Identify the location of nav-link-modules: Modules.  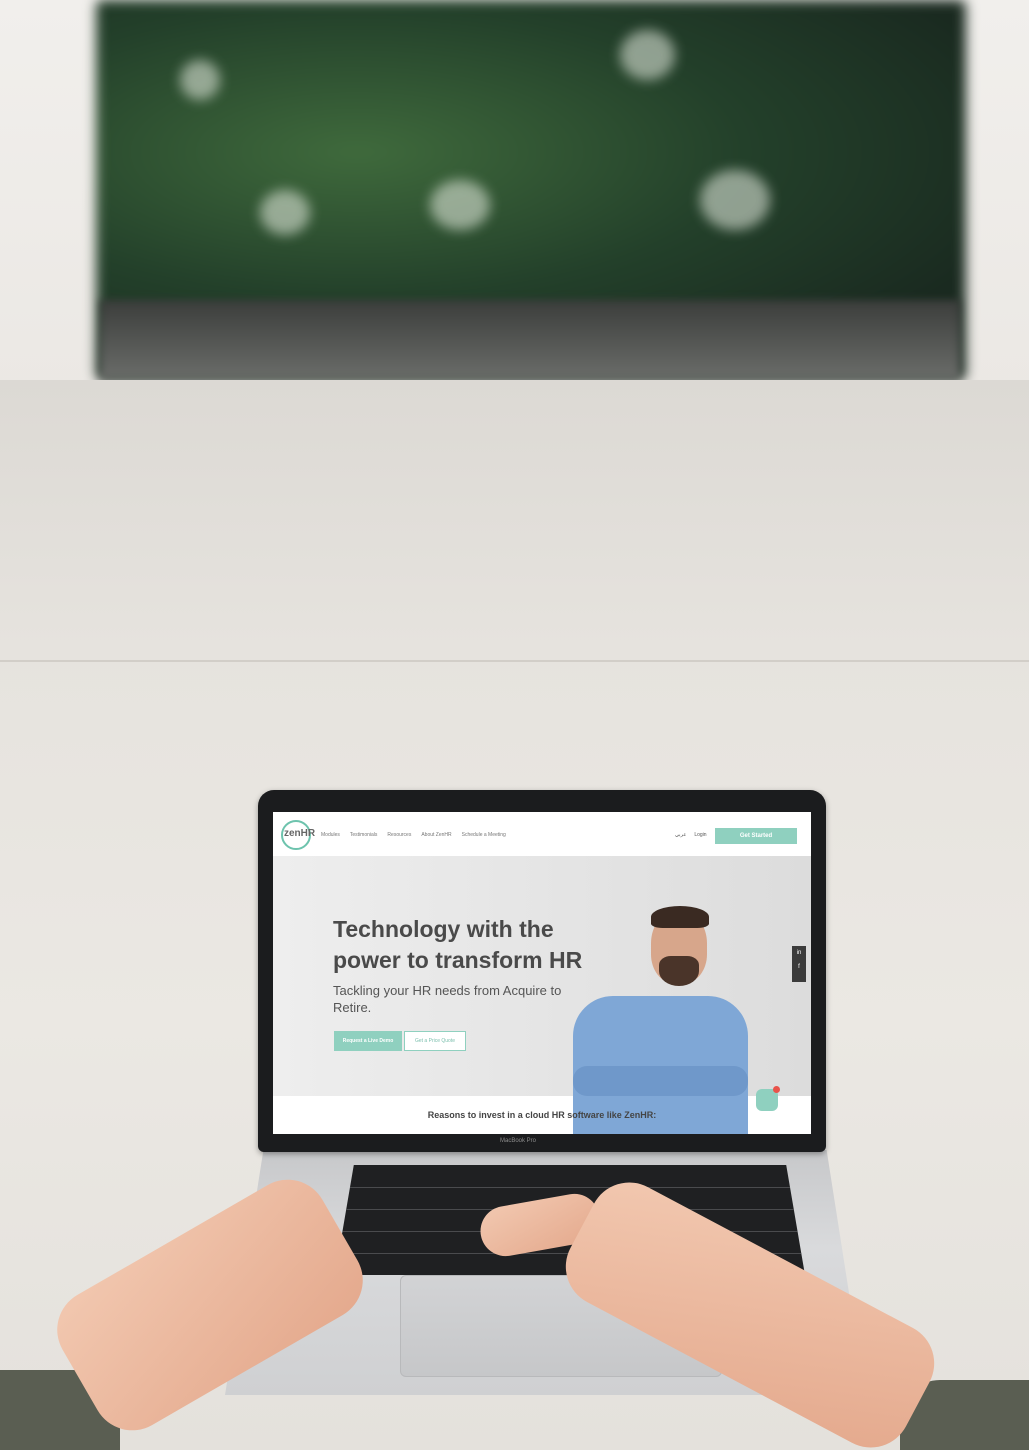
(330, 835).